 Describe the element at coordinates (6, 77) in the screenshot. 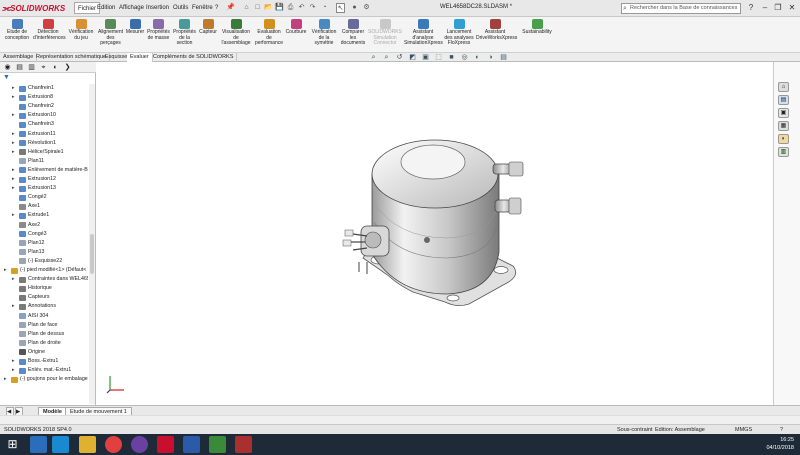

I see `filter-icon: ▼` at that location.